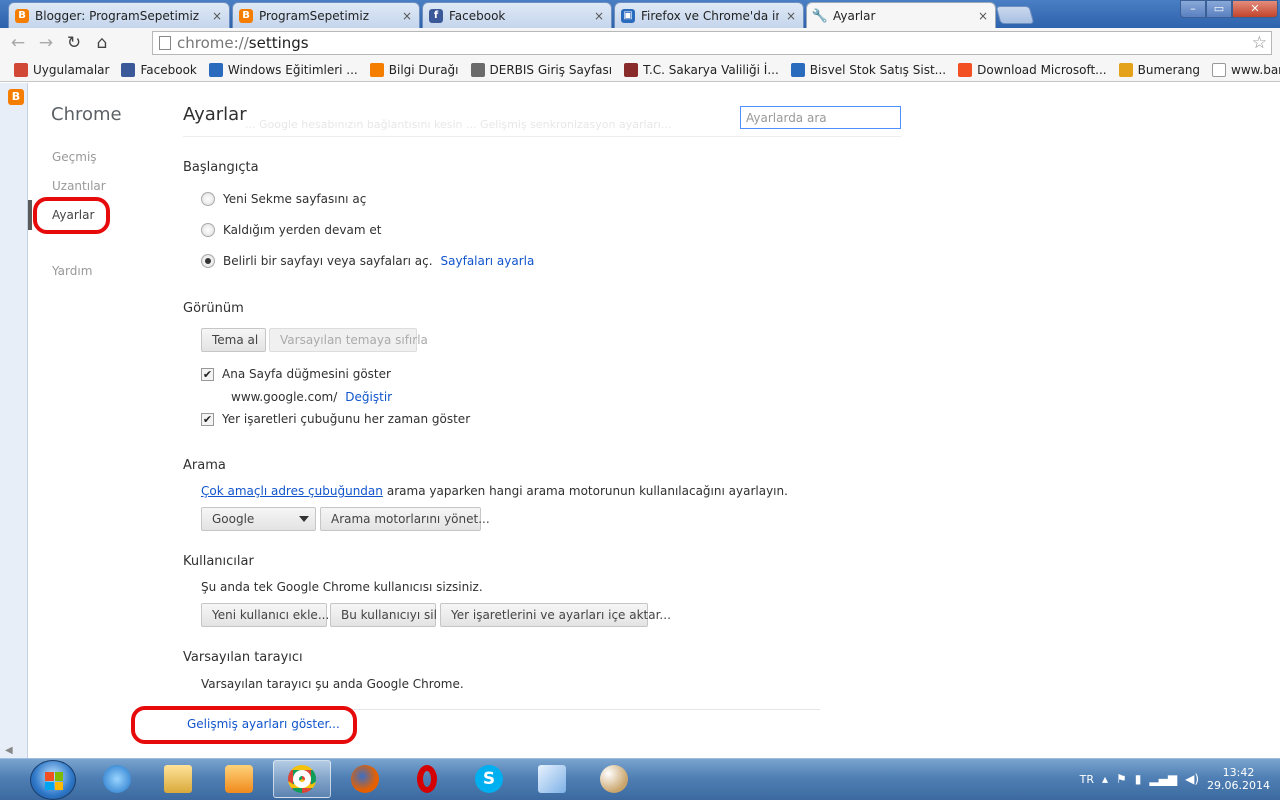 The width and height of the screenshot is (1280, 800). I want to click on opera-icon, so click(427, 779).